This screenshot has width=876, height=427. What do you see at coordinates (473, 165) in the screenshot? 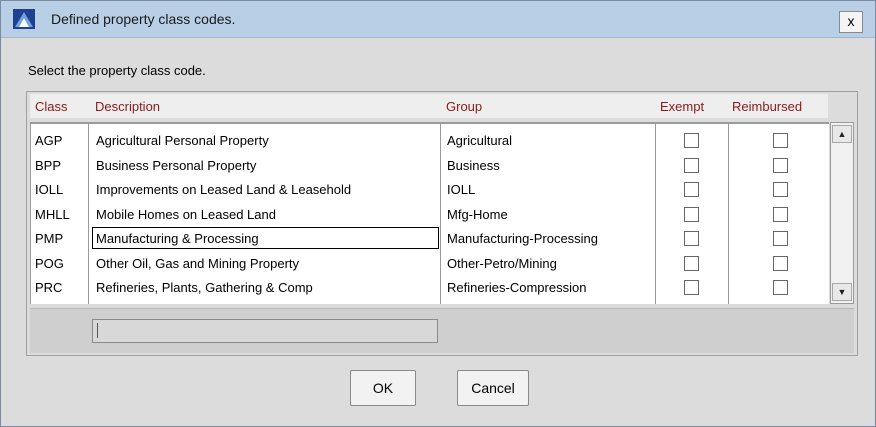
I see `group-cell: Business` at bounding box center [473, 165].